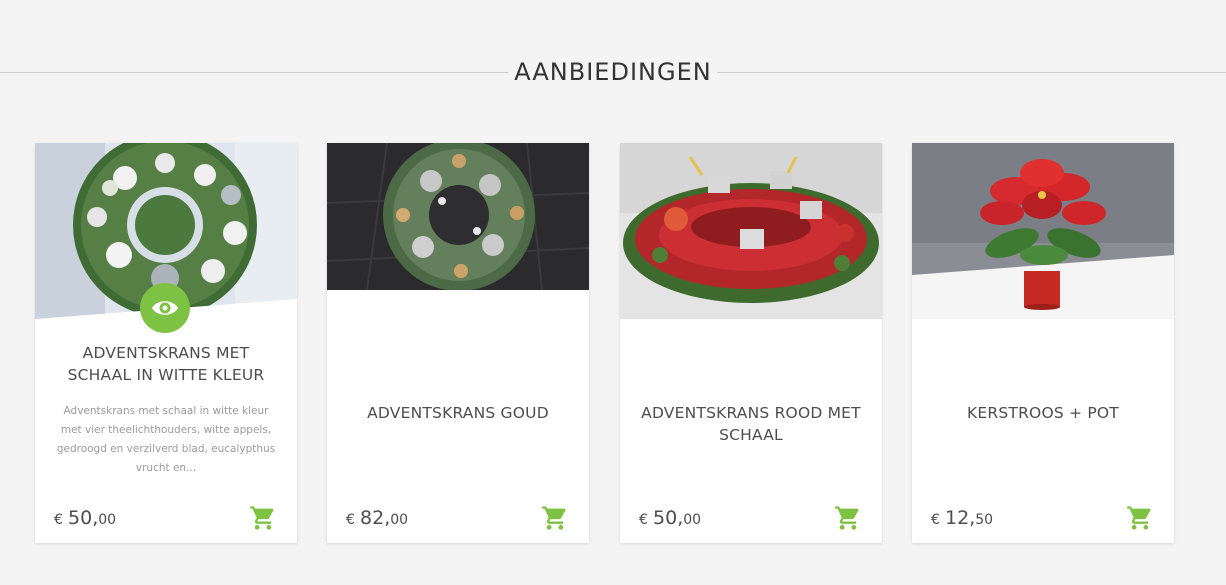 The image size is (1226, 585). Describe the element at coordinates (1043, 343) in the screenshot. I see `product-card: KERSTROOS + POT € 12,50` at that location.